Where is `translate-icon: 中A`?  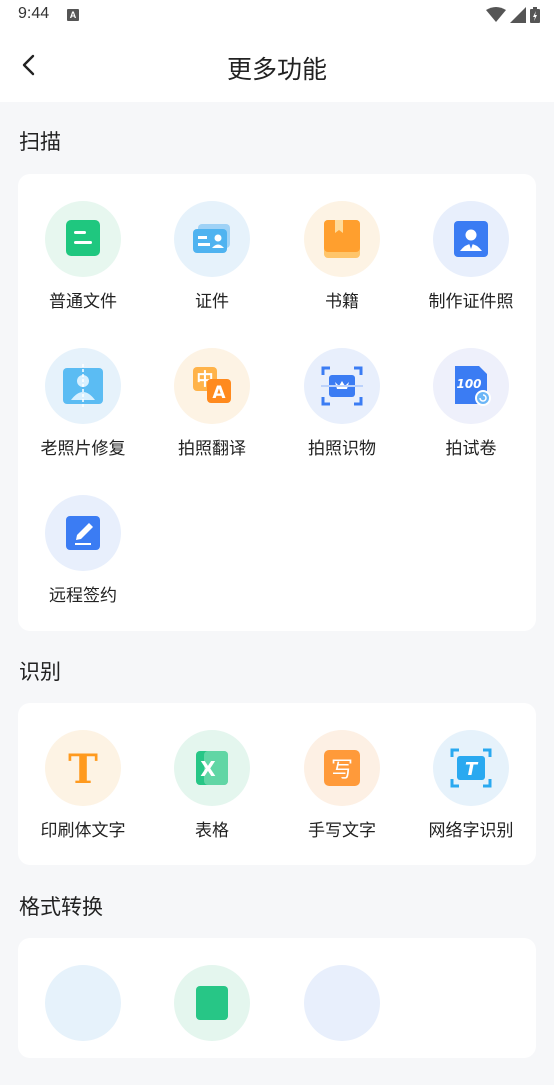
translate-icon: 中A is located at coordinates (212, 386).